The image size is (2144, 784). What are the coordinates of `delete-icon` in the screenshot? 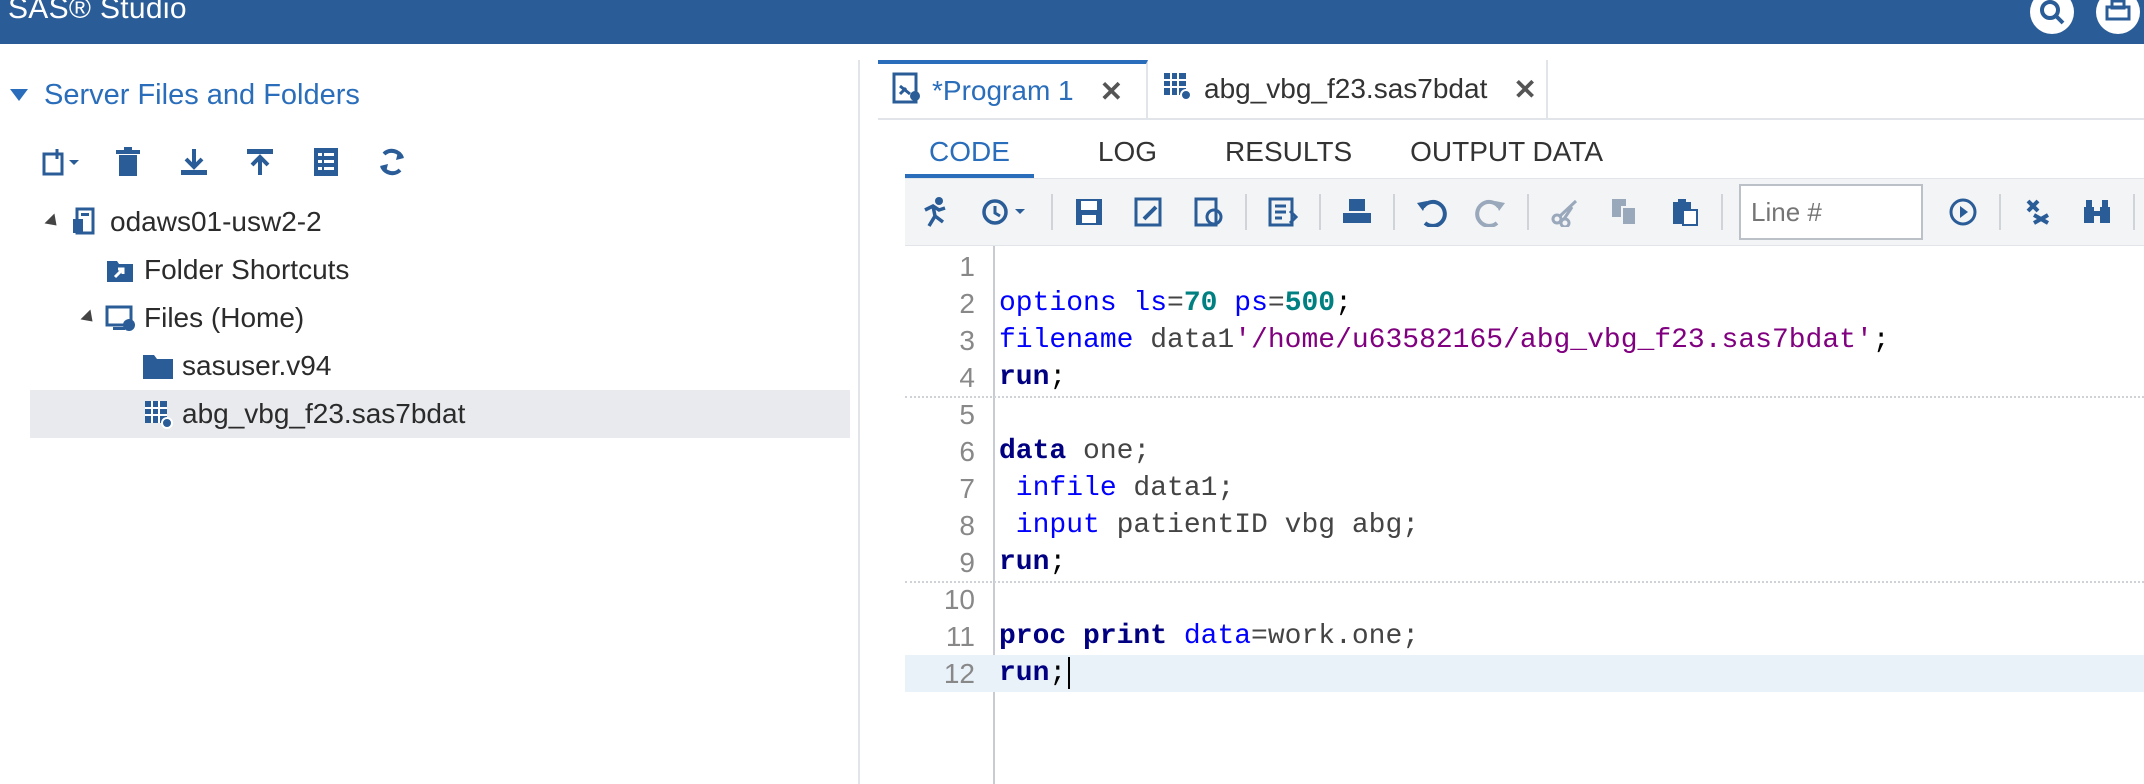 It's located at (128, 162).